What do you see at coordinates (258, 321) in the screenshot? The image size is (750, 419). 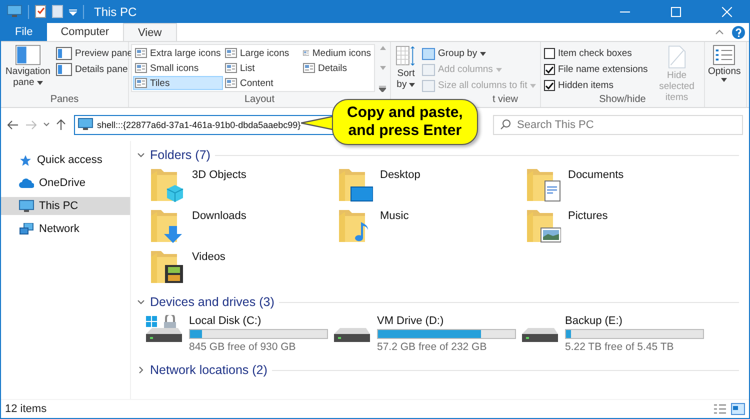 I see `drive-name: Local Disk (C:)` at bounding box center [258, 321].